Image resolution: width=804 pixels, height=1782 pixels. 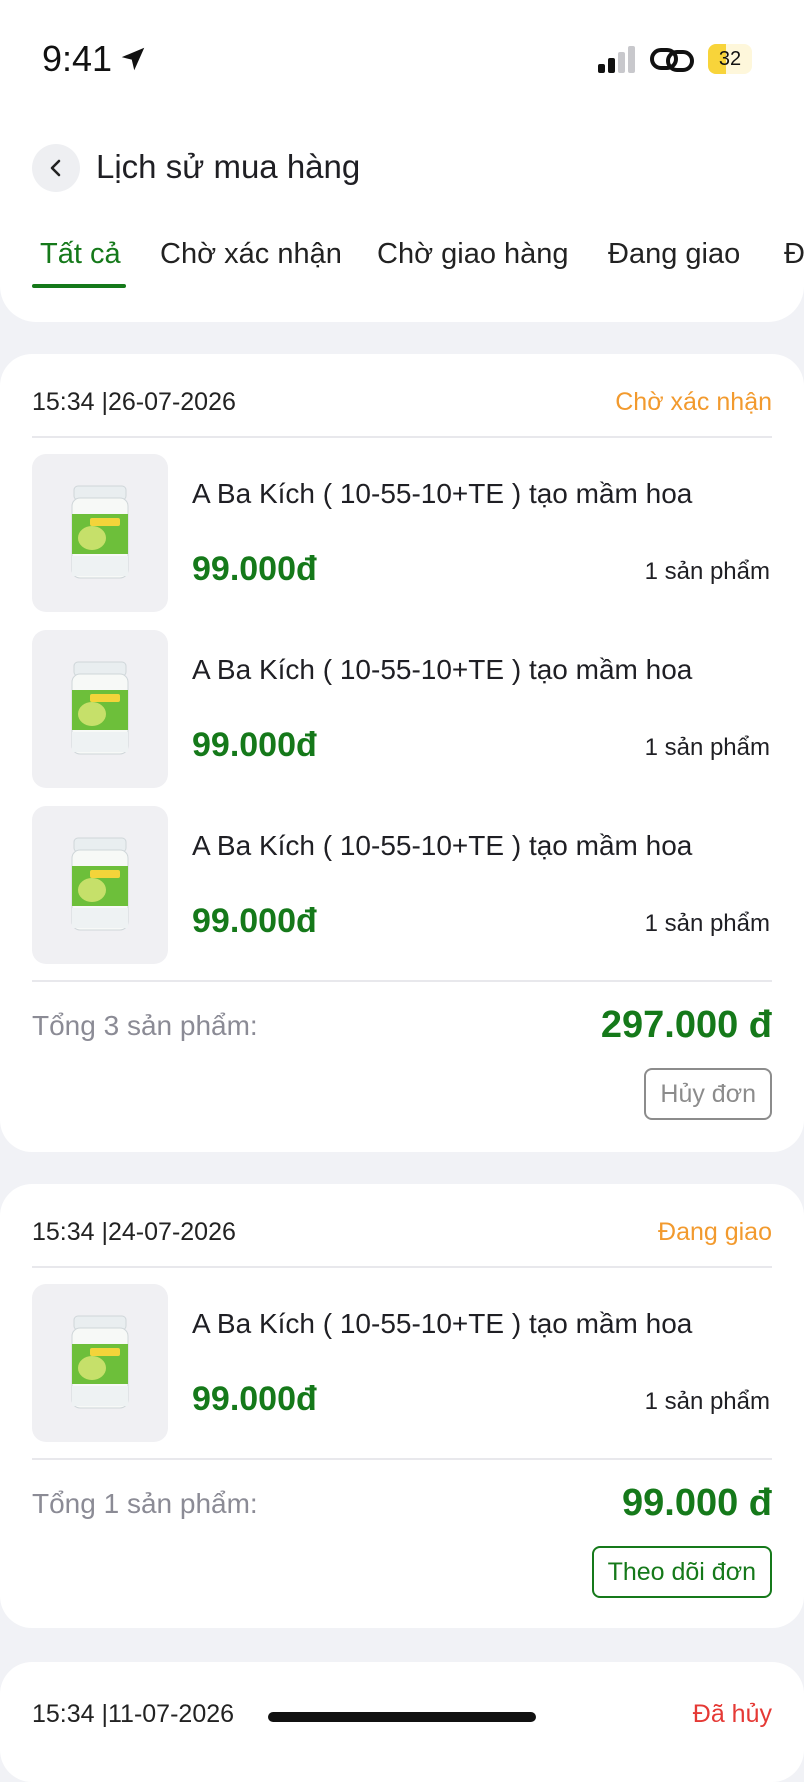 I want to click on battery-indicator: 32, so click(x=730, y=59).